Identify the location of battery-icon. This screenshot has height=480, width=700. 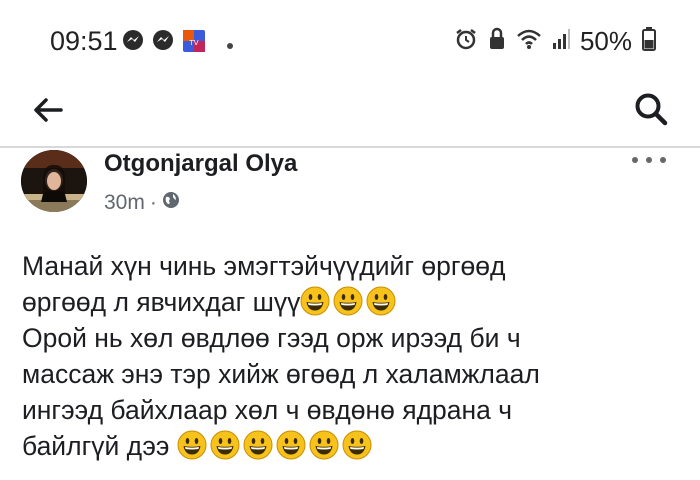
(649, 41).